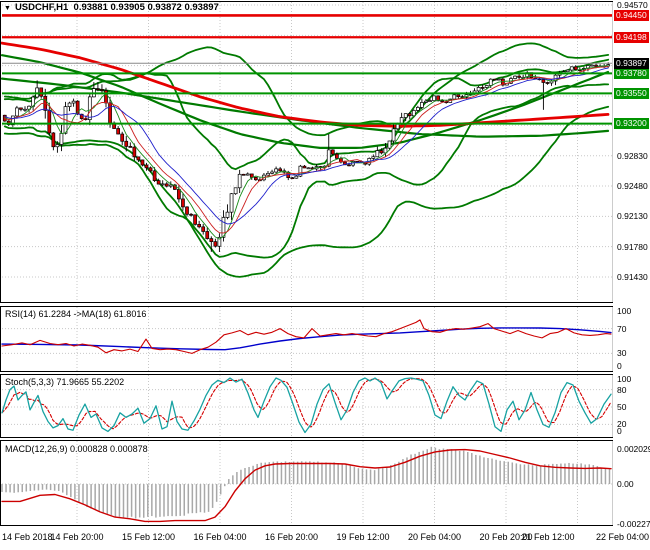  Describe the element at coordinates (27, 537) in the screenshot. I see `time-label: 14 Feb 2018` at that location.